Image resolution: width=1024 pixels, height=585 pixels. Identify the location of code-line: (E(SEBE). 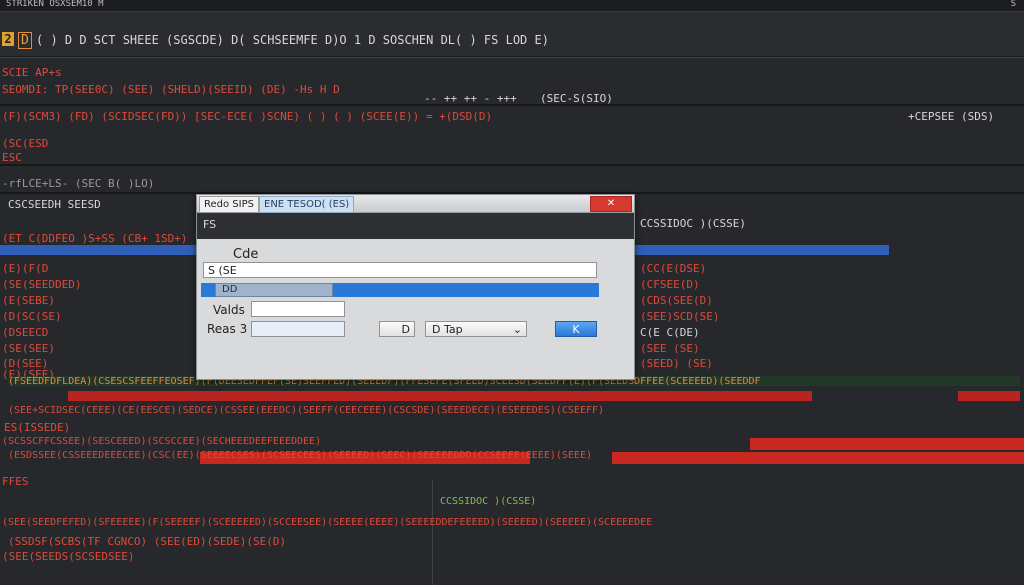
(28, 300).